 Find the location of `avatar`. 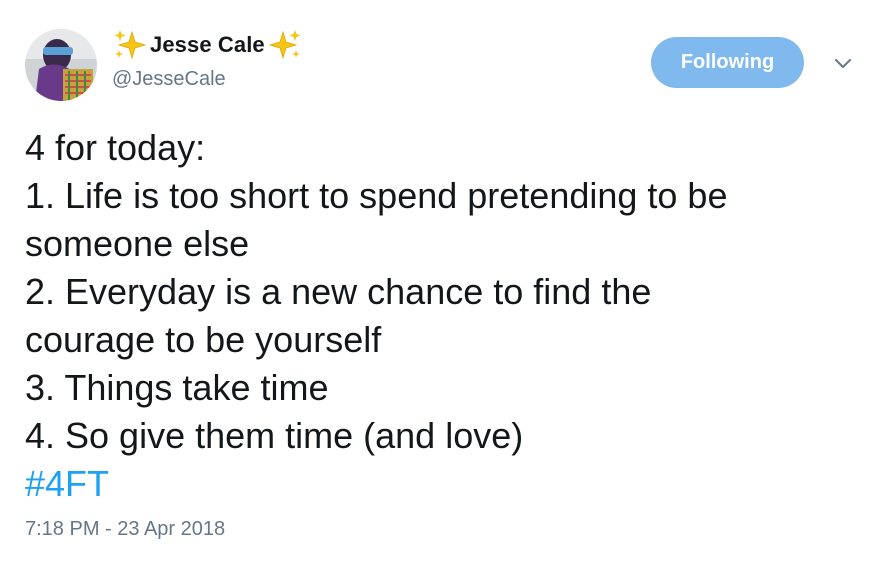

avatar is located at coordinates (61, 65).